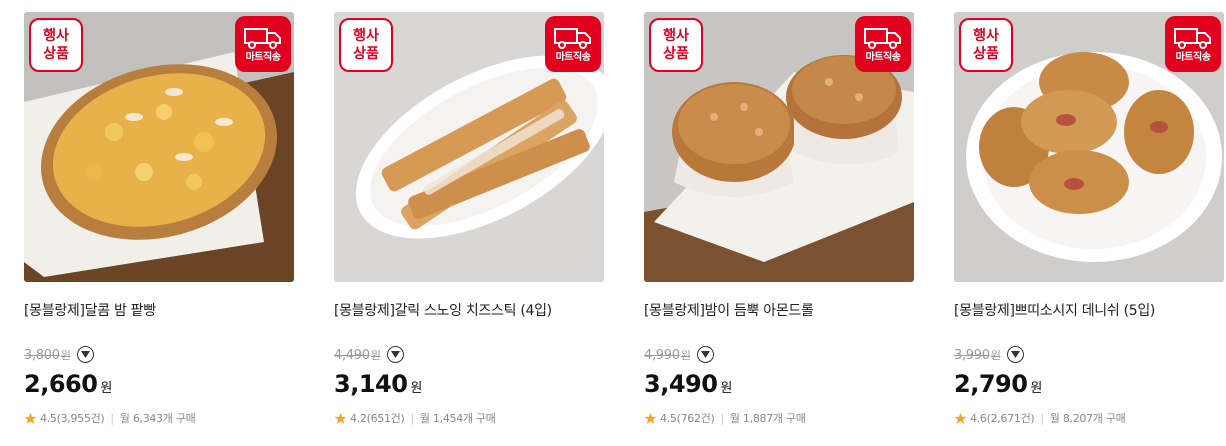 The height and width of the screenshot is (446, 1226). I want to click on sale-price-row: 2,790 원, so click(998, 384).